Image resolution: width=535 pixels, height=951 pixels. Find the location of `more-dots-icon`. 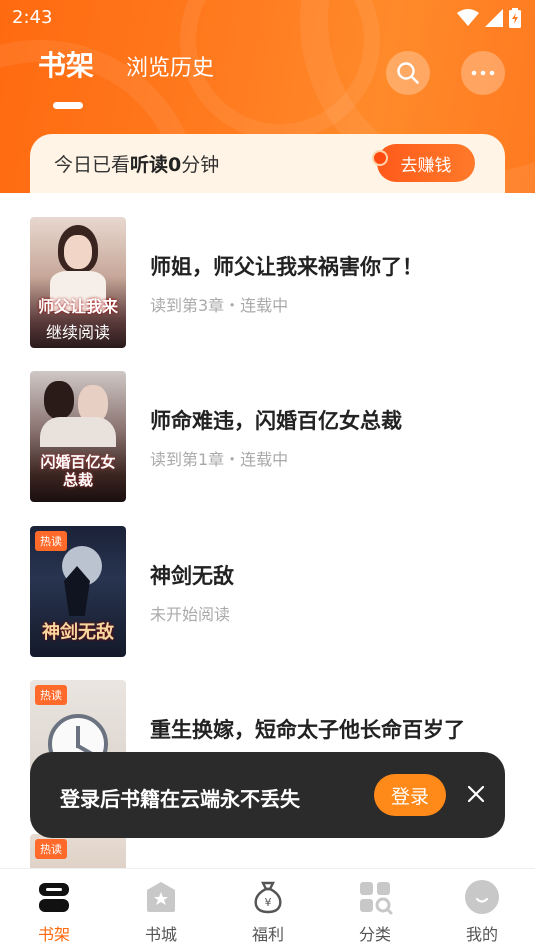

more-dots-icon is located at coordinates (483, 73).